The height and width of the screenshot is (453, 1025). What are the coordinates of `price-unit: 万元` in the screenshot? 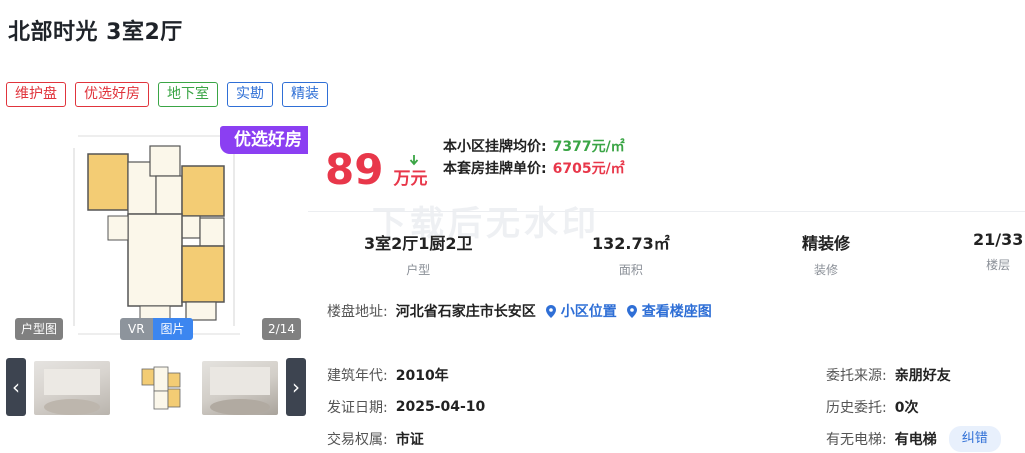 It's located at (410, 179).